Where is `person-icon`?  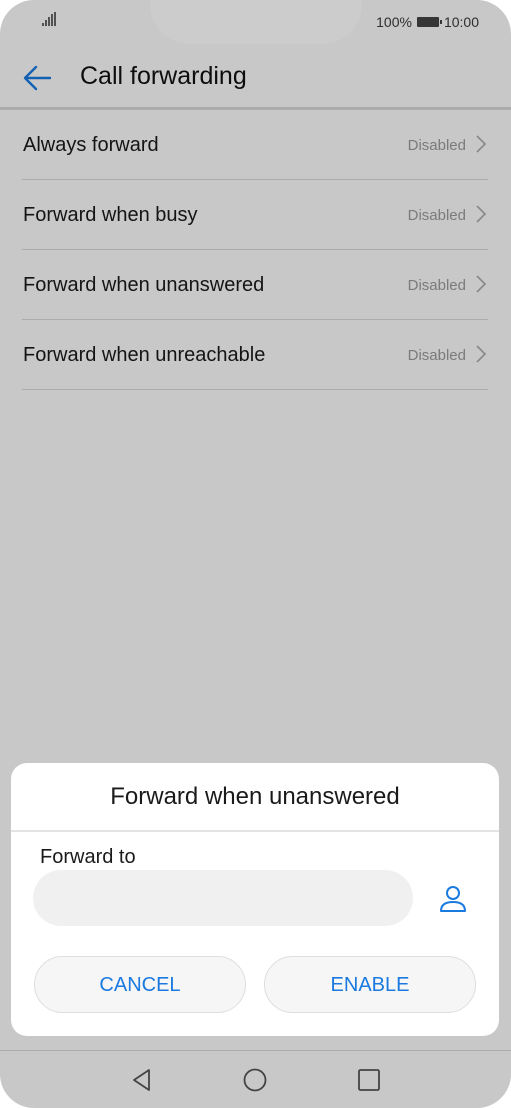 person-icon is located at coordinates (453, 899).